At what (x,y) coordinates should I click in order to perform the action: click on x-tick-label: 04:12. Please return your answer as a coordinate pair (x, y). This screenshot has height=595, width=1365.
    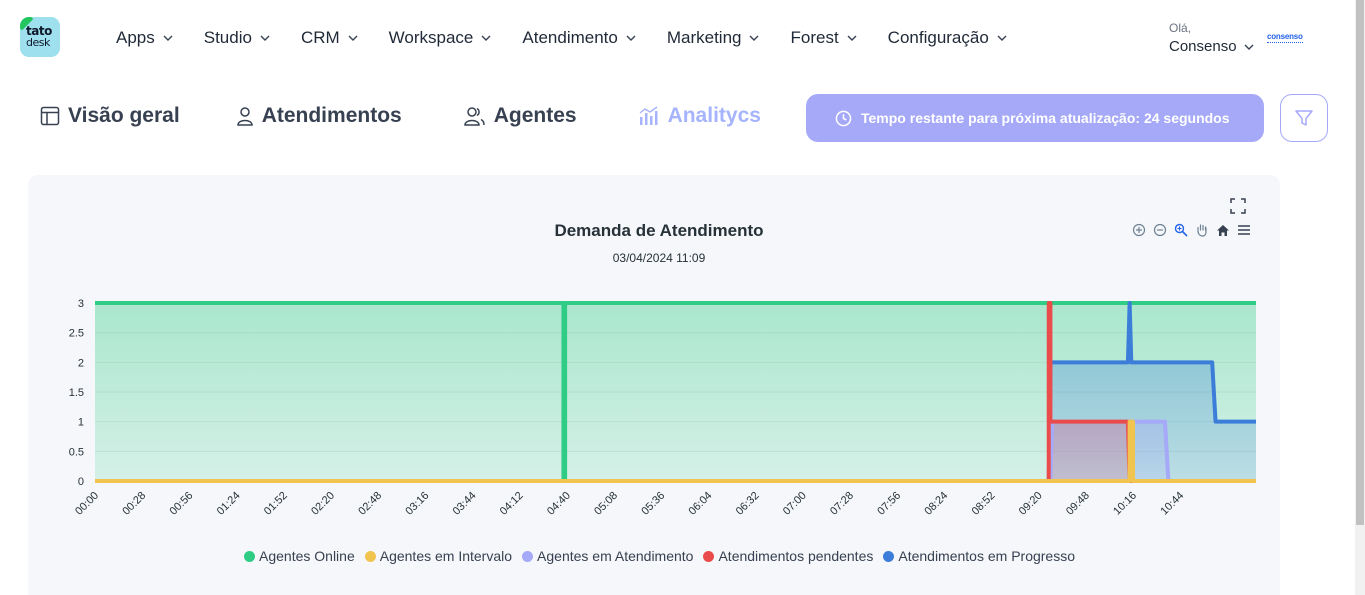
    Looking at the image, I should click on (512, 504).